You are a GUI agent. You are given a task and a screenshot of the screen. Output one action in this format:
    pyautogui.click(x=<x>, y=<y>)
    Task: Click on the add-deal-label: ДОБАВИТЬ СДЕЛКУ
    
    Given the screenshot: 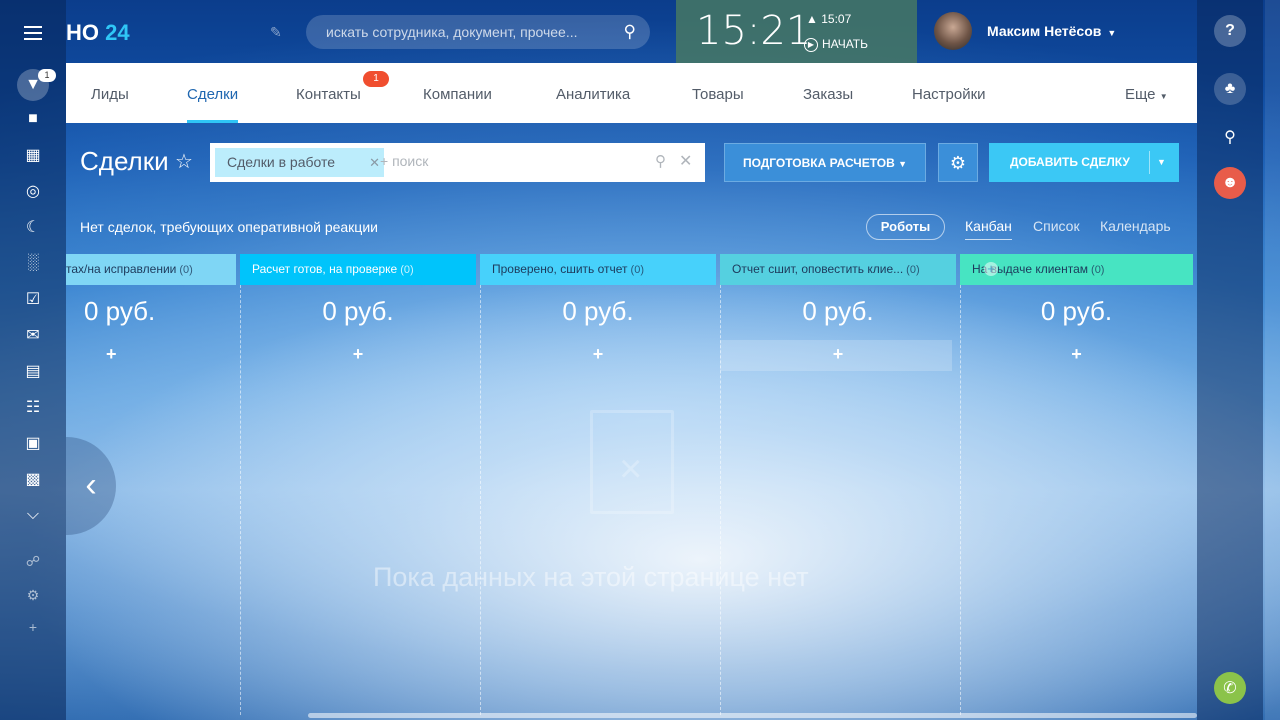 What is the action you would take?
    pyautogui.click(x=1070, y=162)
    